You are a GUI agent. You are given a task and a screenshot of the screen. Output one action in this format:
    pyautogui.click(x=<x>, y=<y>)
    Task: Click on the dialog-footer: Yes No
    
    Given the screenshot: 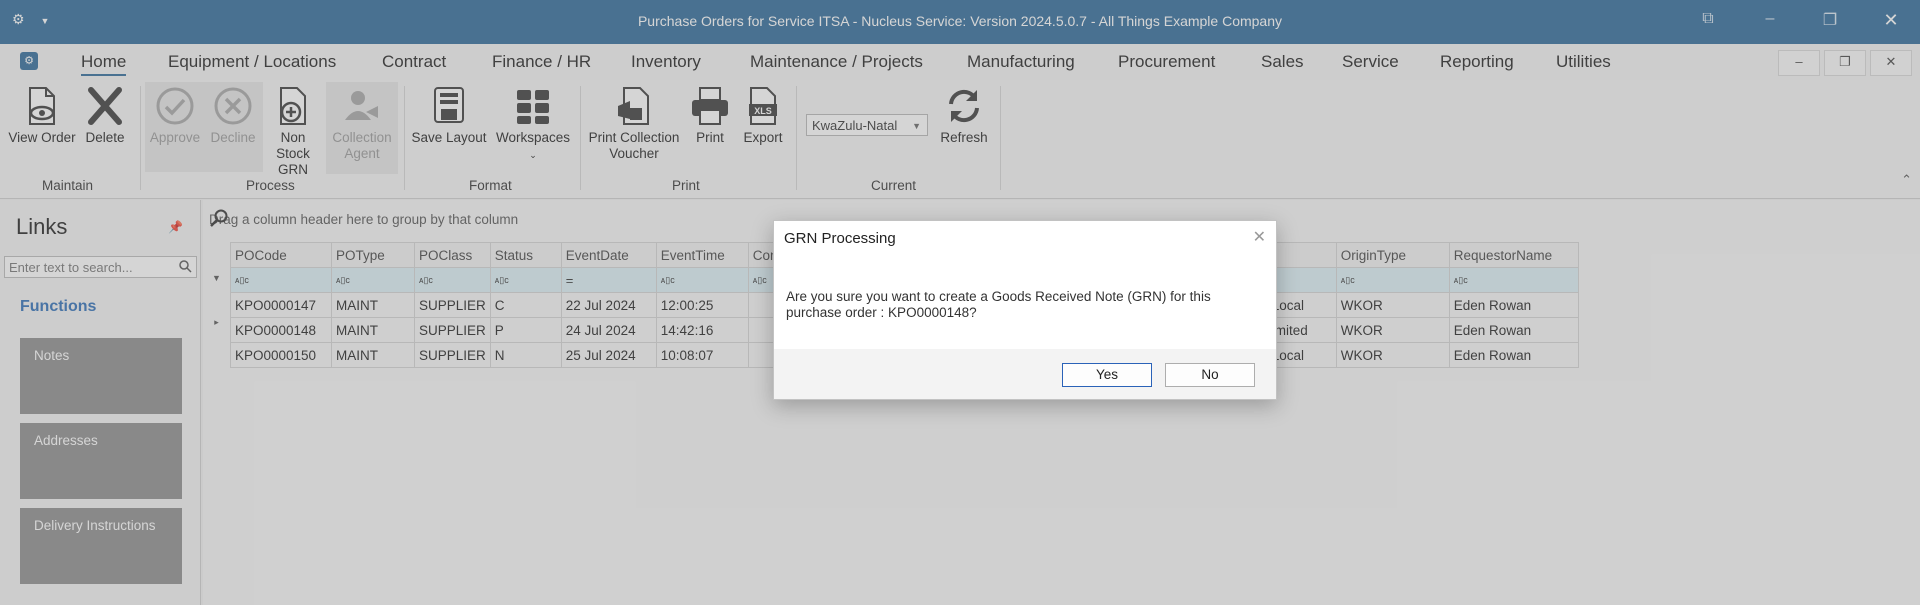 What is the action you would take?
    pyautogui.click(x=1025, y=374)
    